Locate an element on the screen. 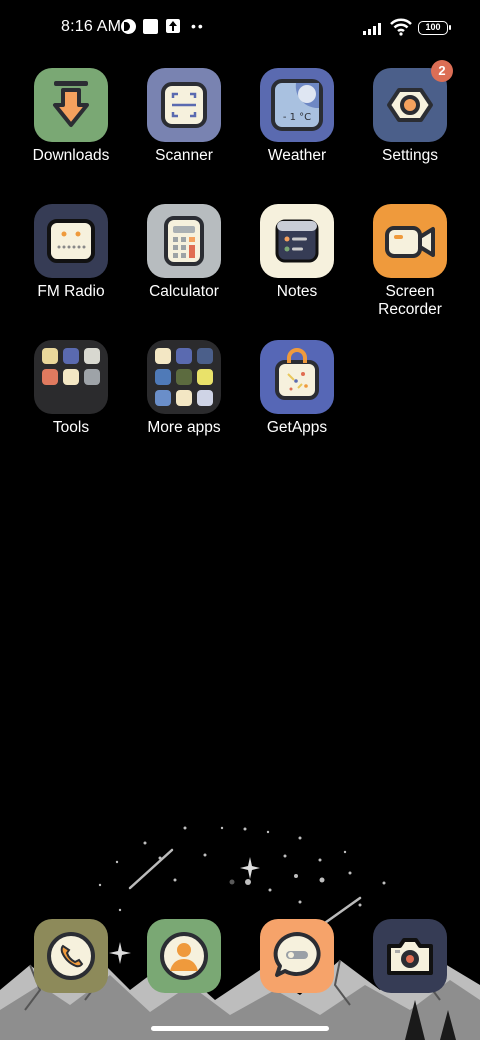 This screenshot has width=480, height=1040. dock-phone is located at coordinates (71, 956).